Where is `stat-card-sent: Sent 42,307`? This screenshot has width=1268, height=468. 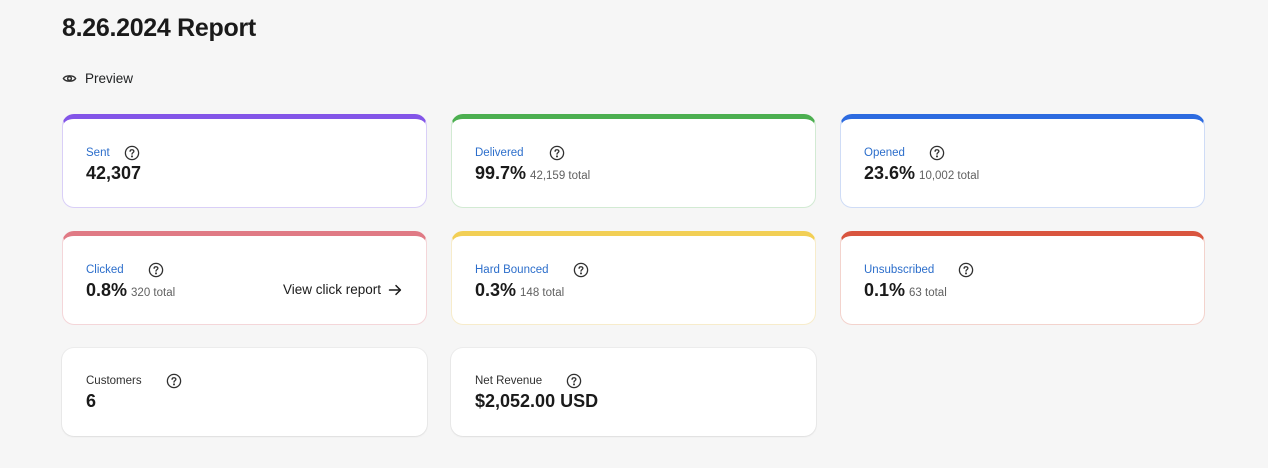
stat-card-sent: Sent 42,307 is located at coordinates (244, 161).